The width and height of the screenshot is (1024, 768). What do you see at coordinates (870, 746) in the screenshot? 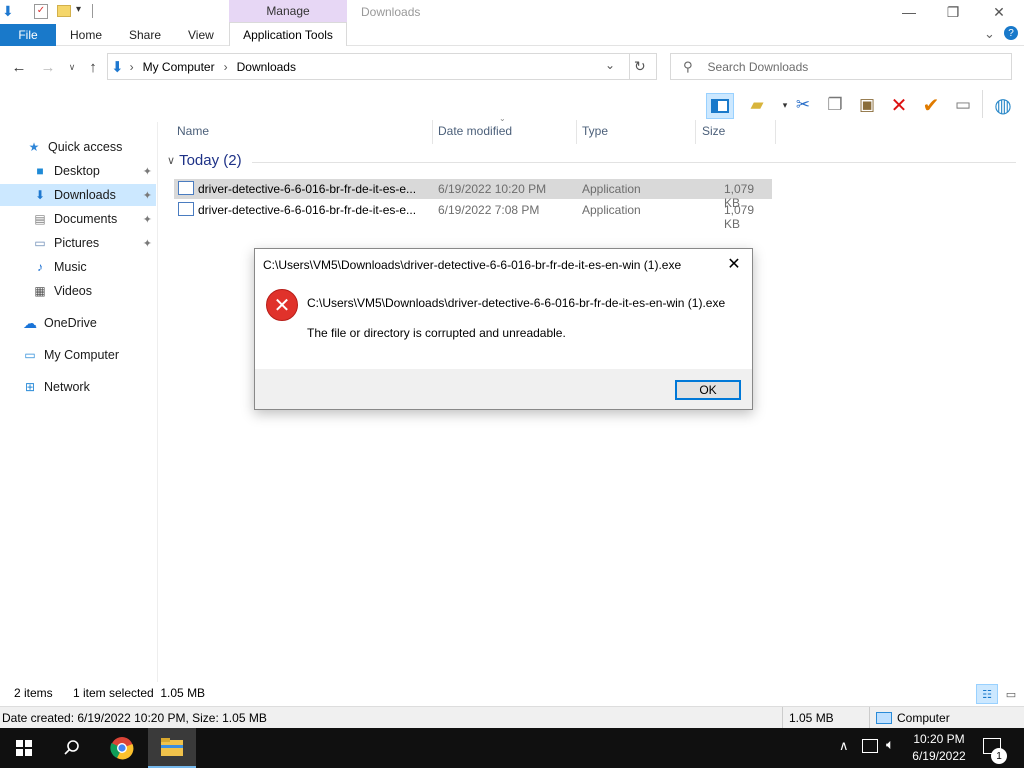
I see `network-tray-icon` at bounding box center [870, 746].